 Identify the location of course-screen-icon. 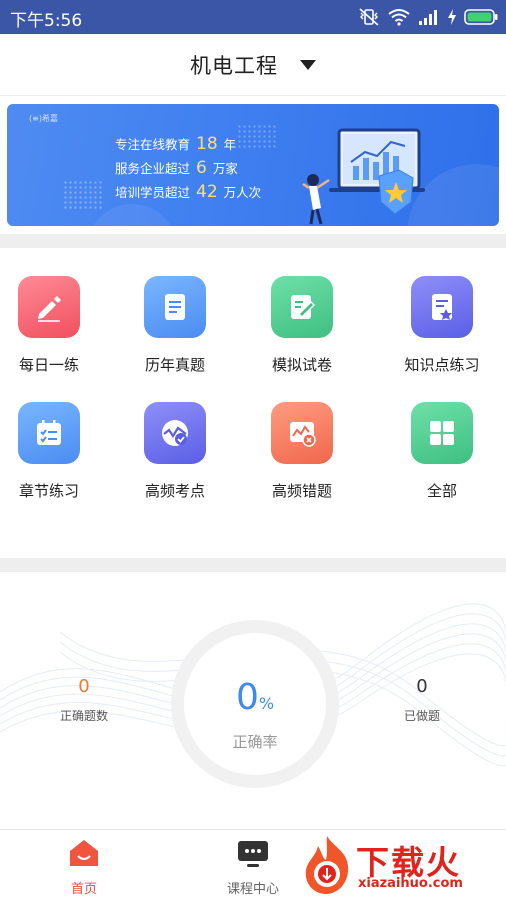
(253, 854).